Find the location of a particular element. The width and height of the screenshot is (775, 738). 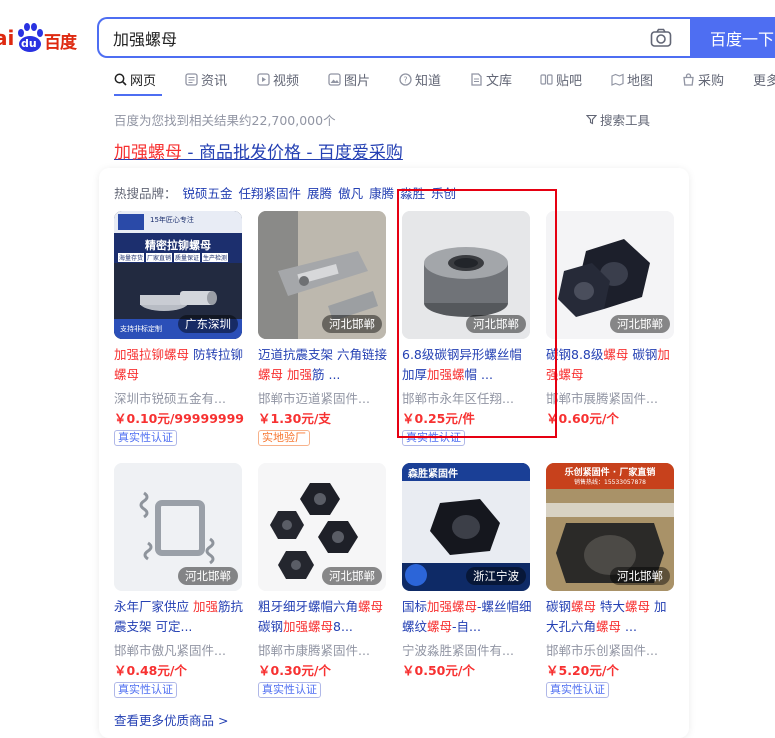

tab-caigou: 采购 is located at coordinates (703, 79).